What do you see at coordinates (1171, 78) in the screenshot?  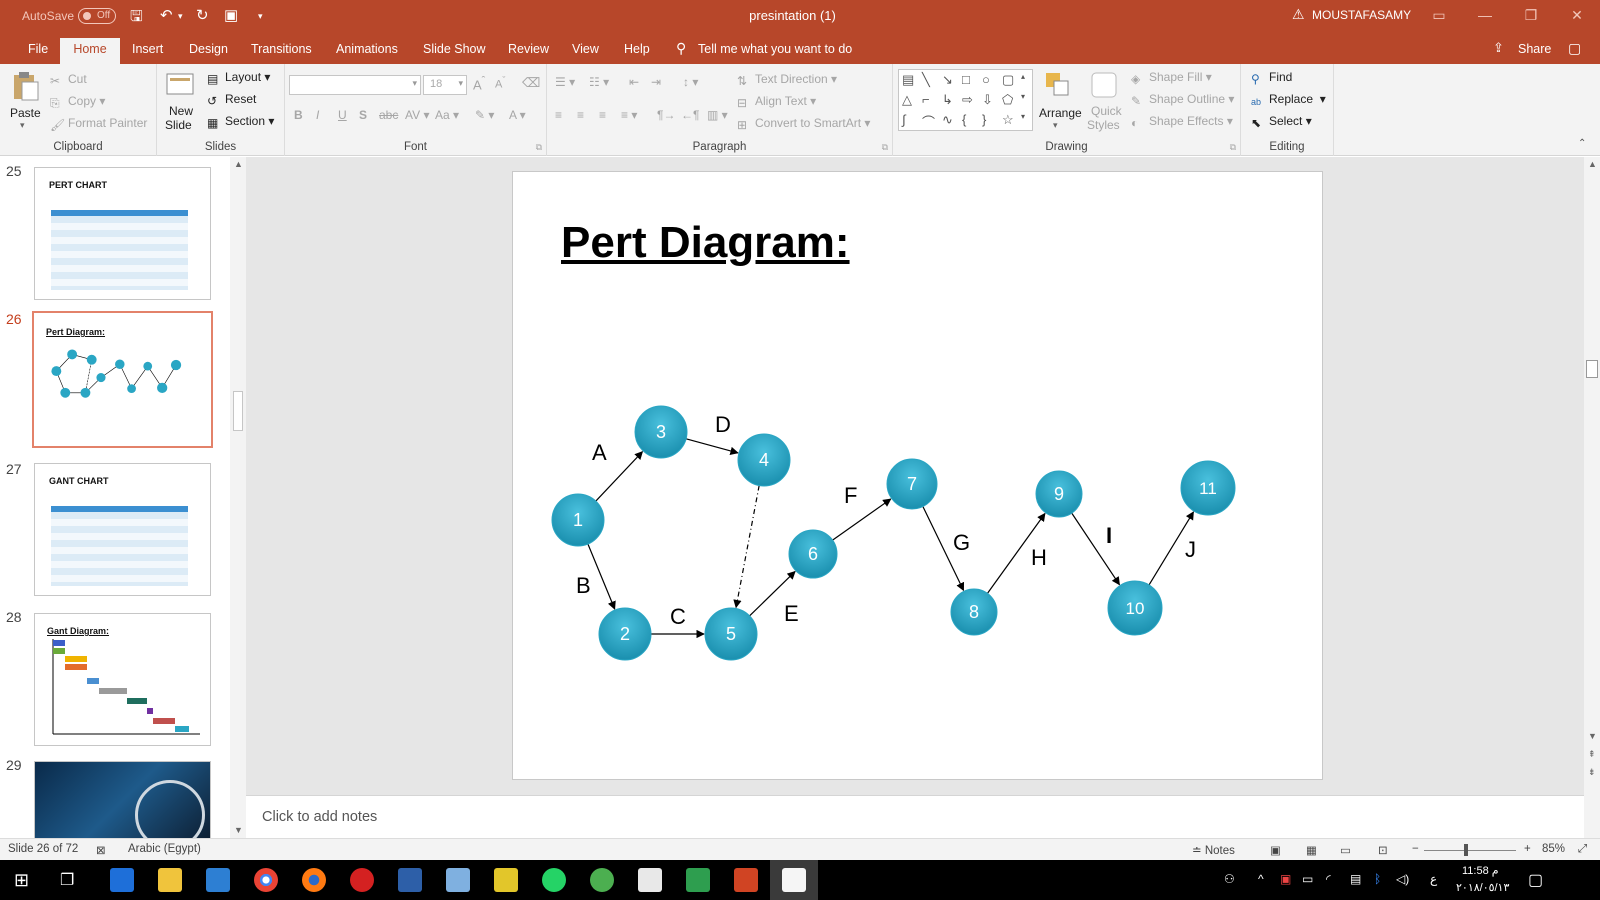 I see `shape-fill-button: ◈ Shape Fill ▾` at bounding box center [1171, 78].